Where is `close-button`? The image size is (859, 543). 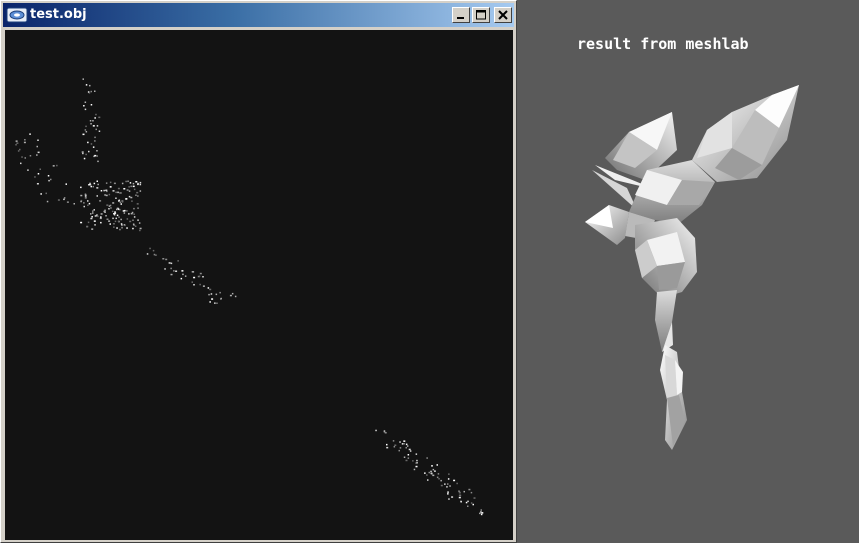 close-button is located at coordinates (503, 15).